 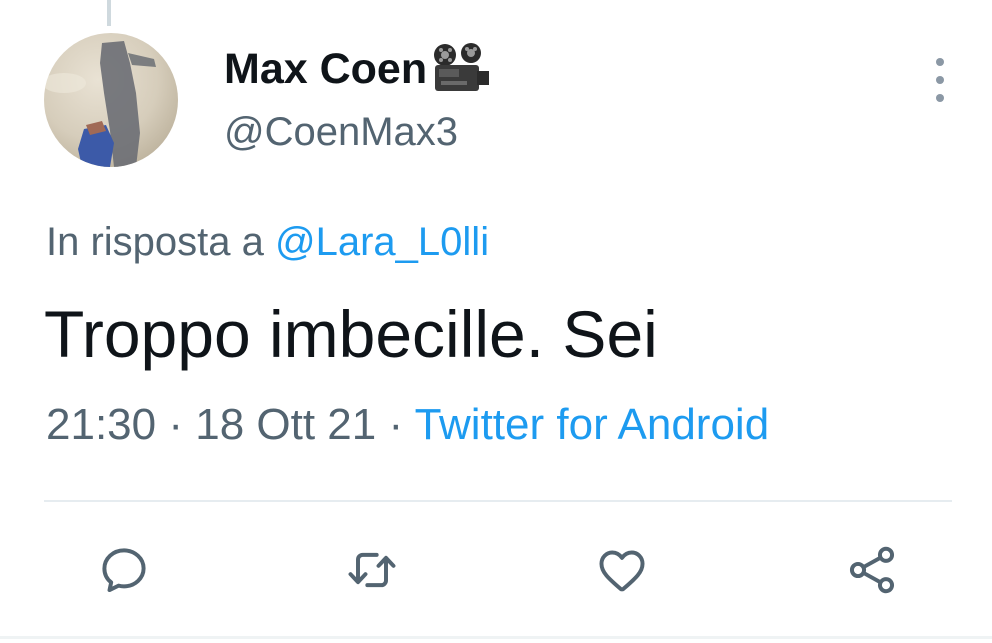 What do you see at coordinates (498, 501) in the screenshot?
I see `divider` at bounding box center [498, 501].